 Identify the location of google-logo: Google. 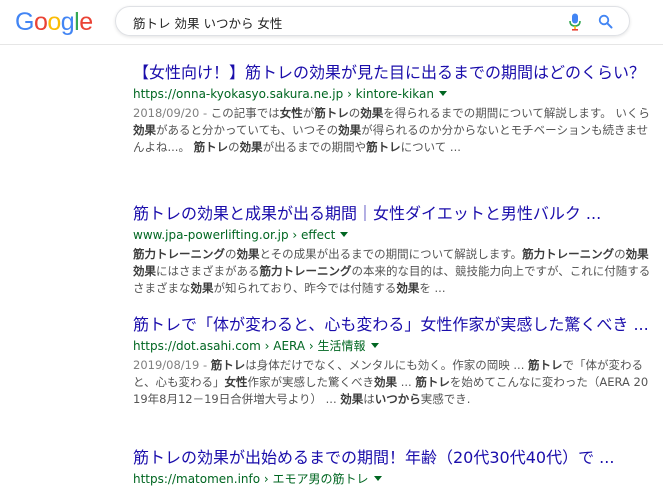
(54, 22).